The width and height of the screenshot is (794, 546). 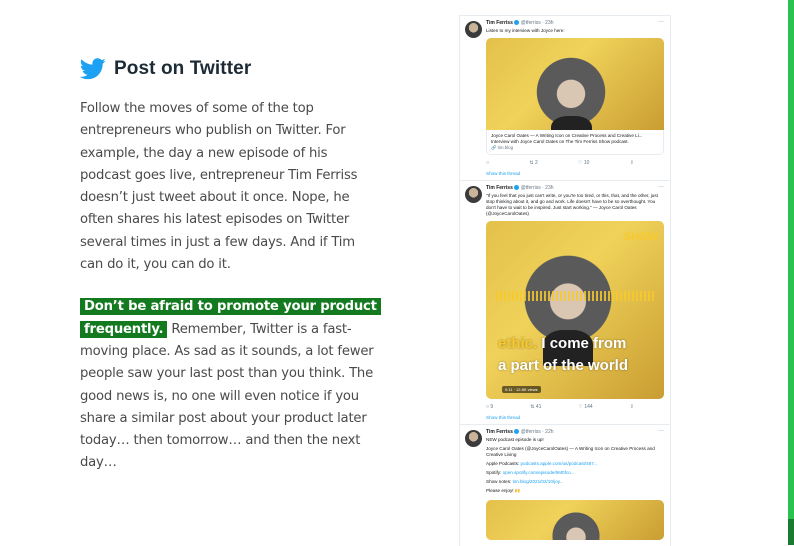 What do you see at coordinates (640, 237) in the screenshot?
I see `video-show-text: SHOW` at bounding box center [640, 237].